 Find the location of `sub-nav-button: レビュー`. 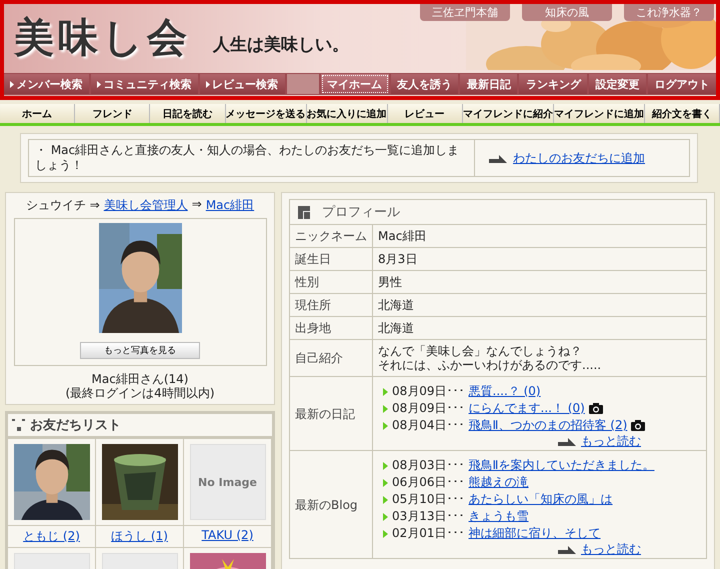

sub-nav-button: レビュー is located at coordinates (425, 113).